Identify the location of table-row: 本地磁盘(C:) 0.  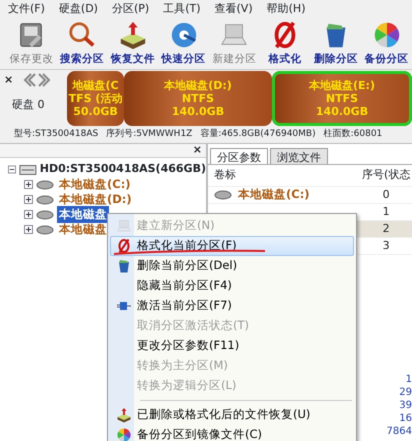
(310, 195).